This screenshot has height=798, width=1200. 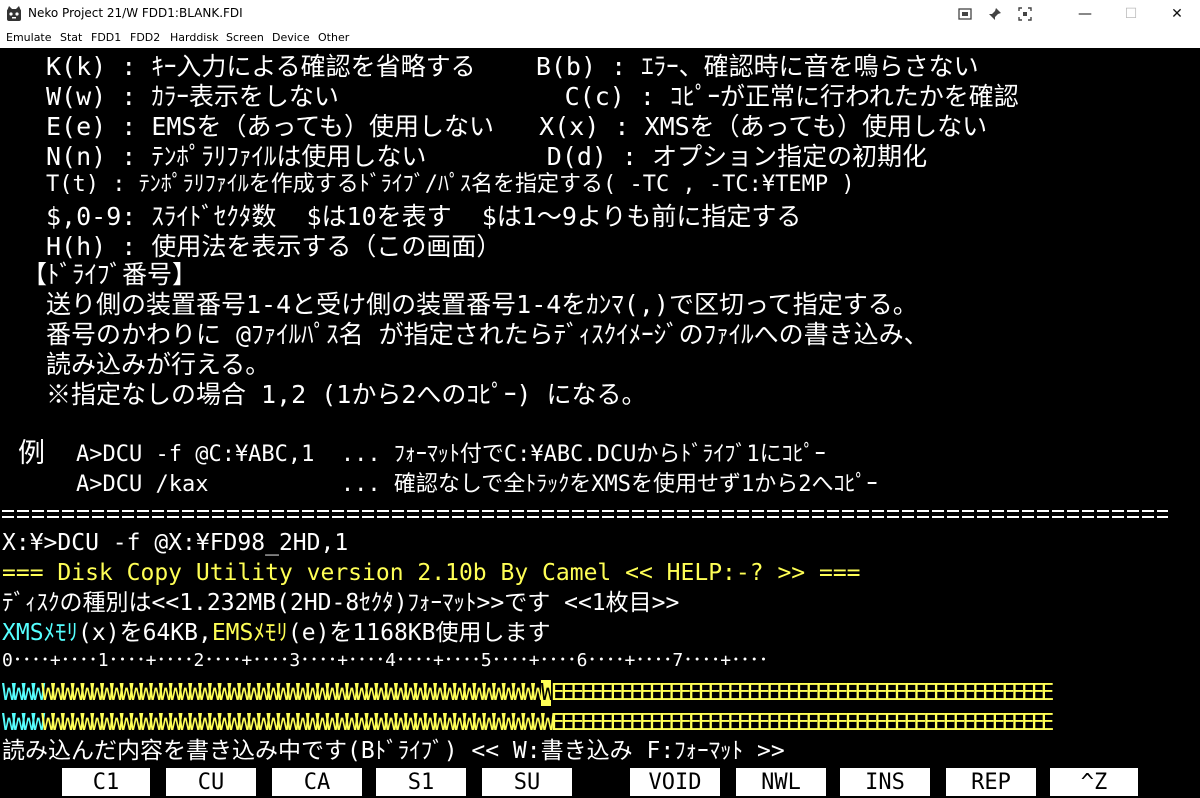 What do you see at coordinates (40, 633) in the screenshot?
I see `xms-memory-label: XMSﾒﾓﾘ` at bounding box center [40, 633].